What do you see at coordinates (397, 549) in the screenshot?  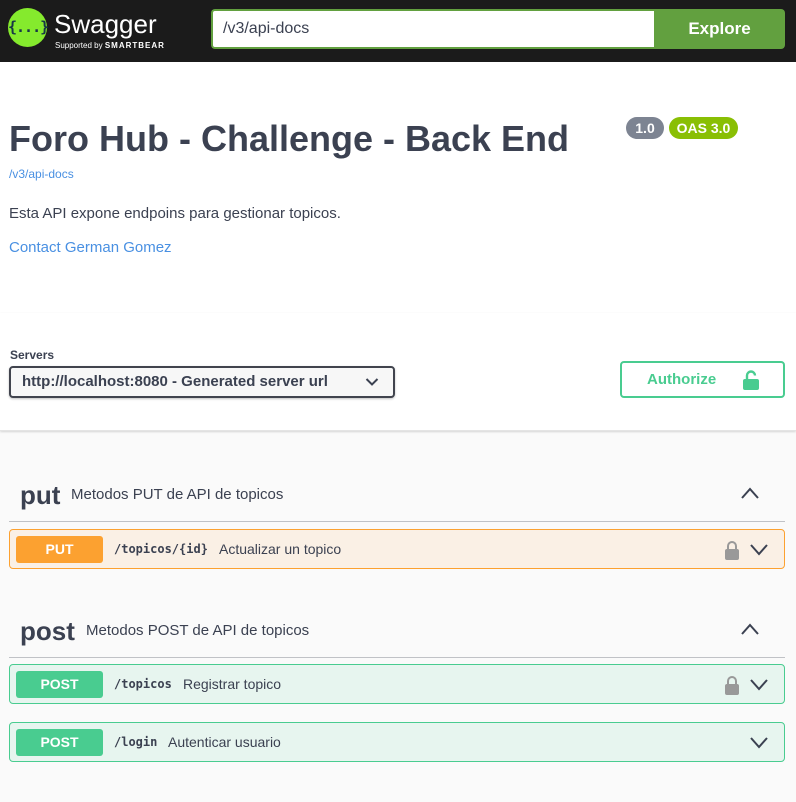 I see `operation-put-topicos-id: PUT /topicos/{id} Actualizar un topico` at bounding box center [397, 549].